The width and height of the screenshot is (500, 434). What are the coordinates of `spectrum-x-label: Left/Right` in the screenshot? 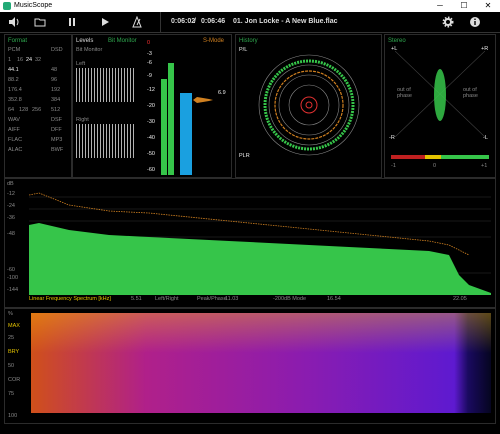 It's located at (167, 299).